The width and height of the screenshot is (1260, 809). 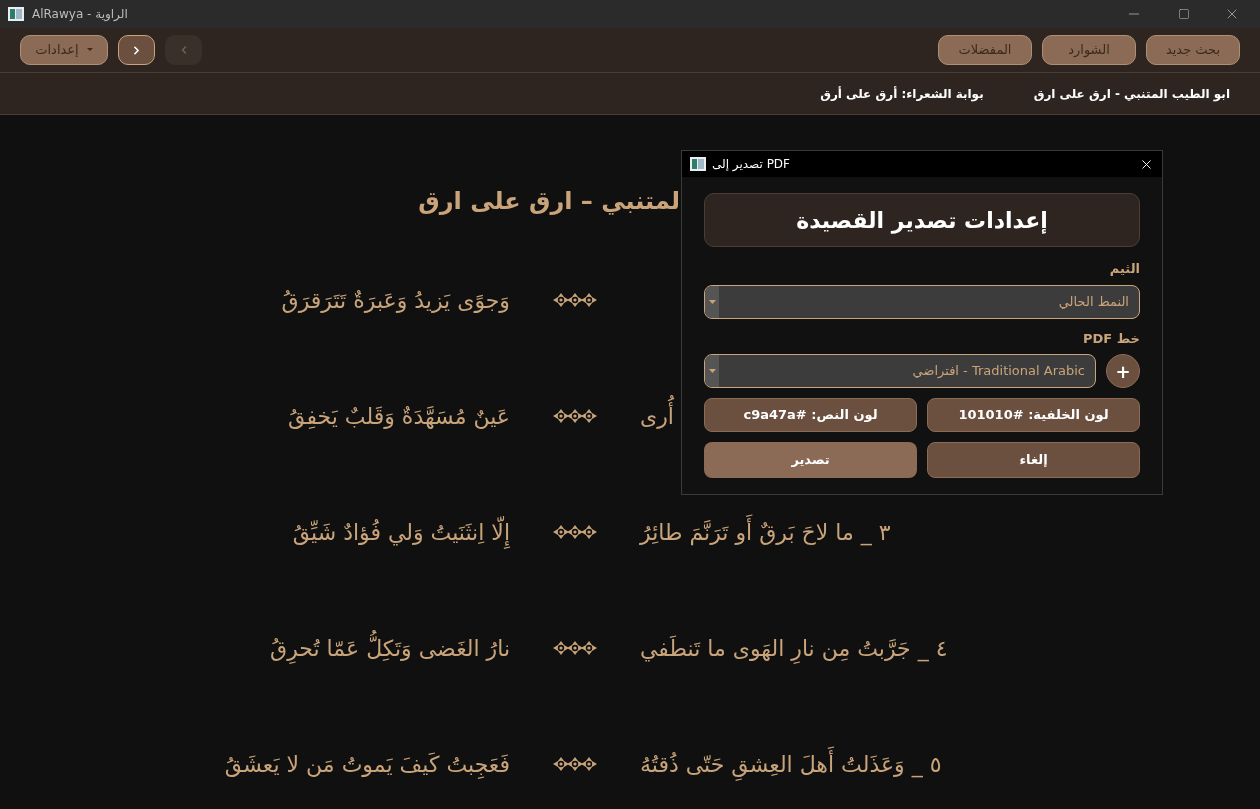 What do you see at coordinates (751, 164) in the screenshot?
I see `dialog-title: تصدير إلى PDF` at bounding box center [751, 164].